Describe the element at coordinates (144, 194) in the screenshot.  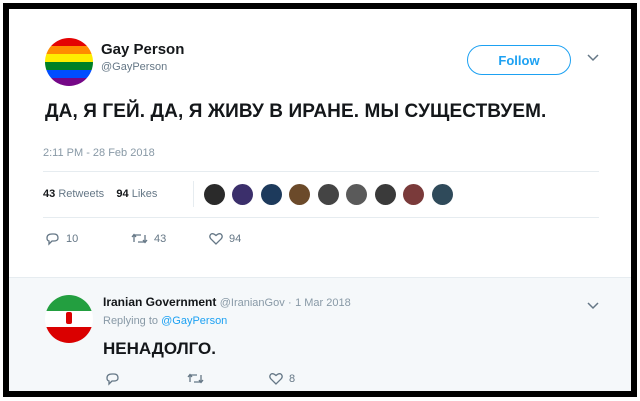
I see `likes-label: Likes` at that location.